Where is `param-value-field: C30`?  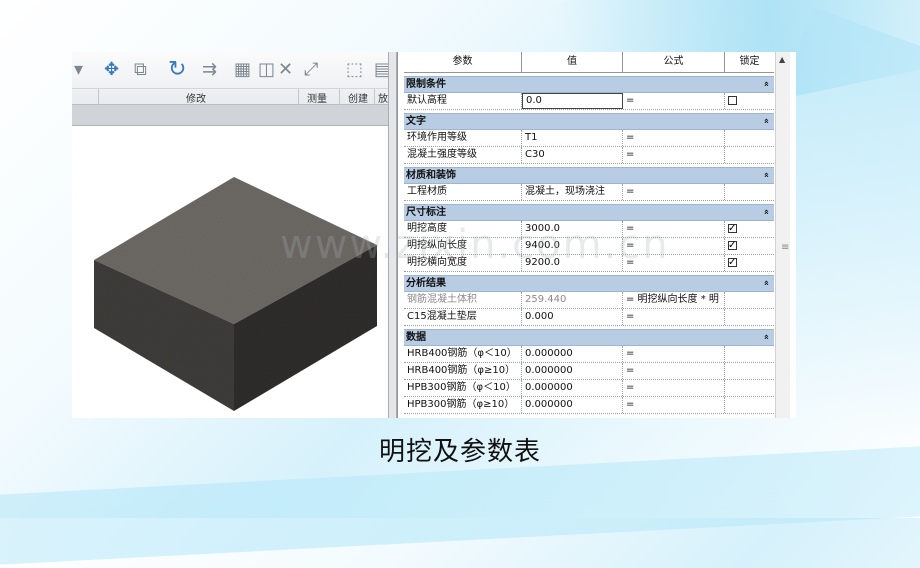
param-value-field: C30 is located at coordinates (572, 155).